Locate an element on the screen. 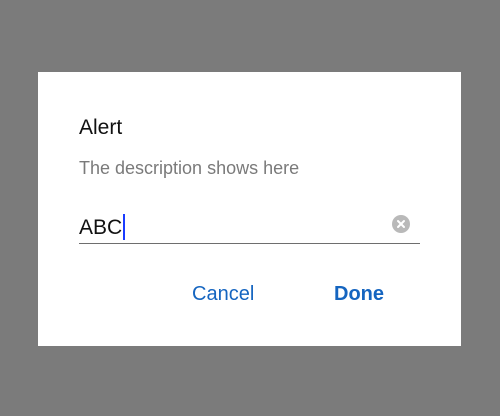 The image size is (500, 416). text-input-value-wrap: ABC is located at coordinates (102, 227).